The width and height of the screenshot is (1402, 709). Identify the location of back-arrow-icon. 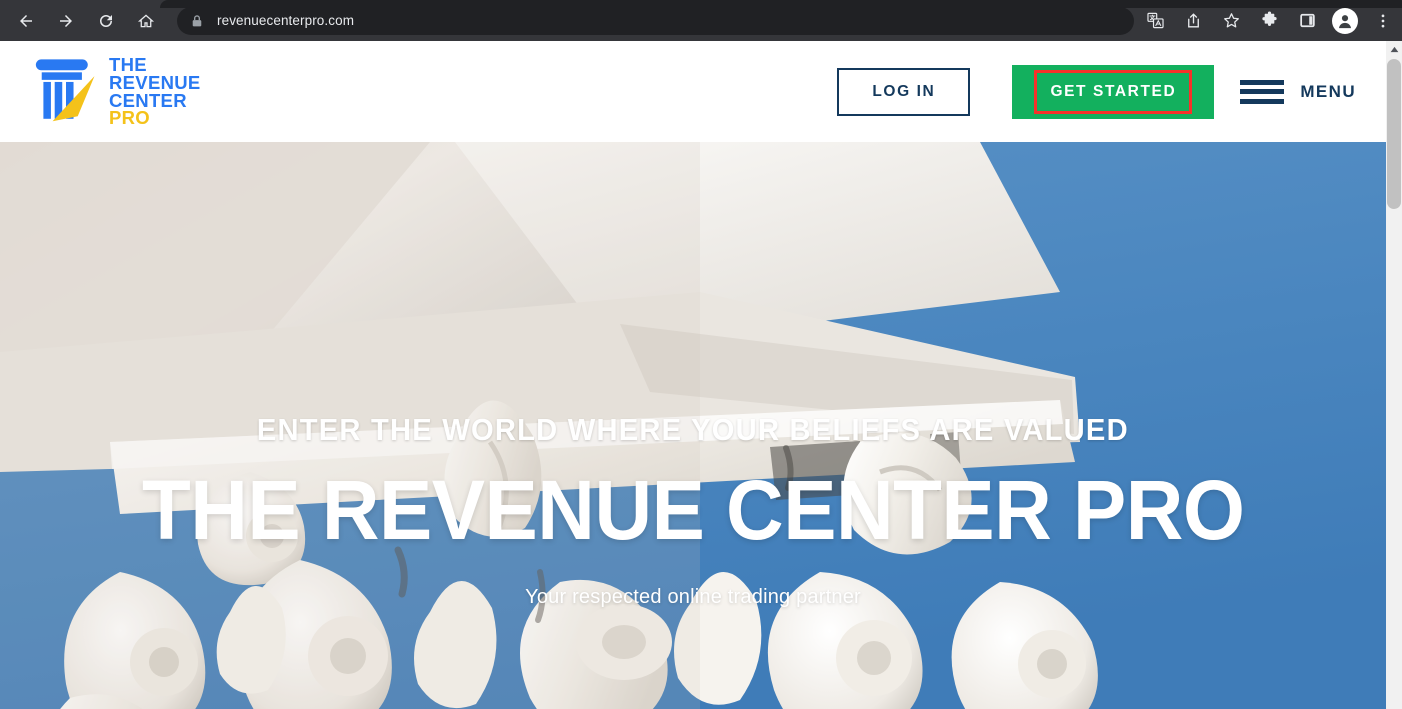
(26, 20).